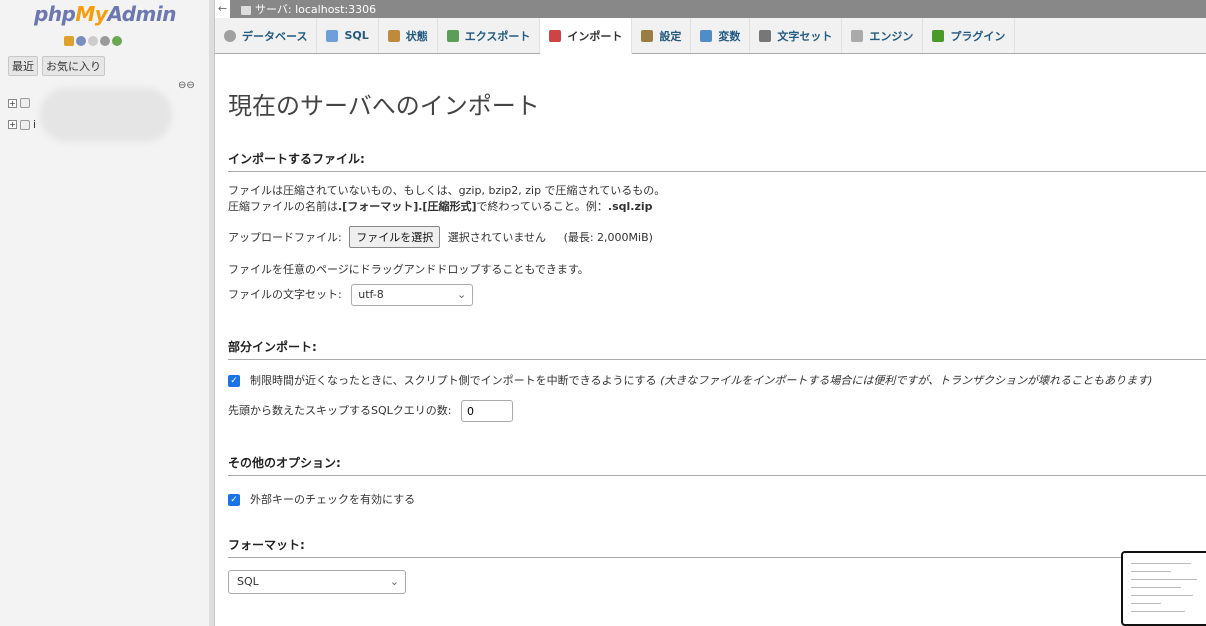 The image size is (1206, 626). I want to click on screenshot-thumbnail, so click(1163, 588).